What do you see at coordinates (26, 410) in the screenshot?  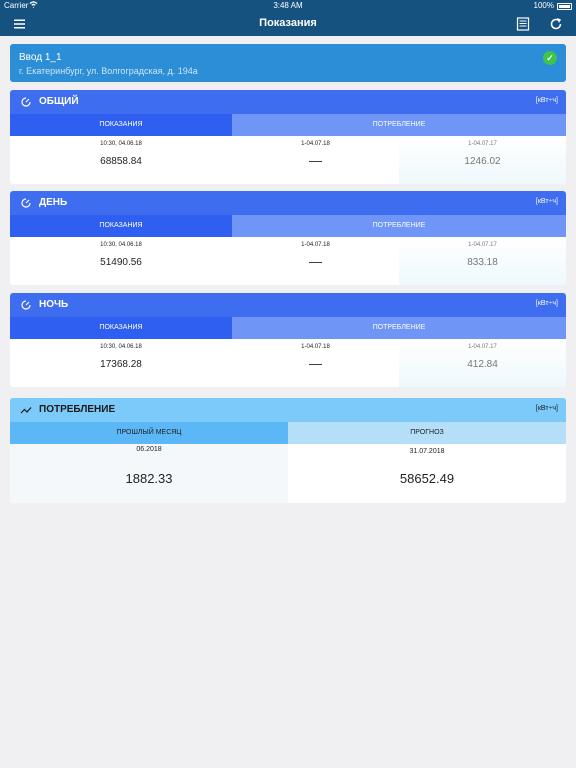 I see `trend-icon` at bounding box center [26, 410].